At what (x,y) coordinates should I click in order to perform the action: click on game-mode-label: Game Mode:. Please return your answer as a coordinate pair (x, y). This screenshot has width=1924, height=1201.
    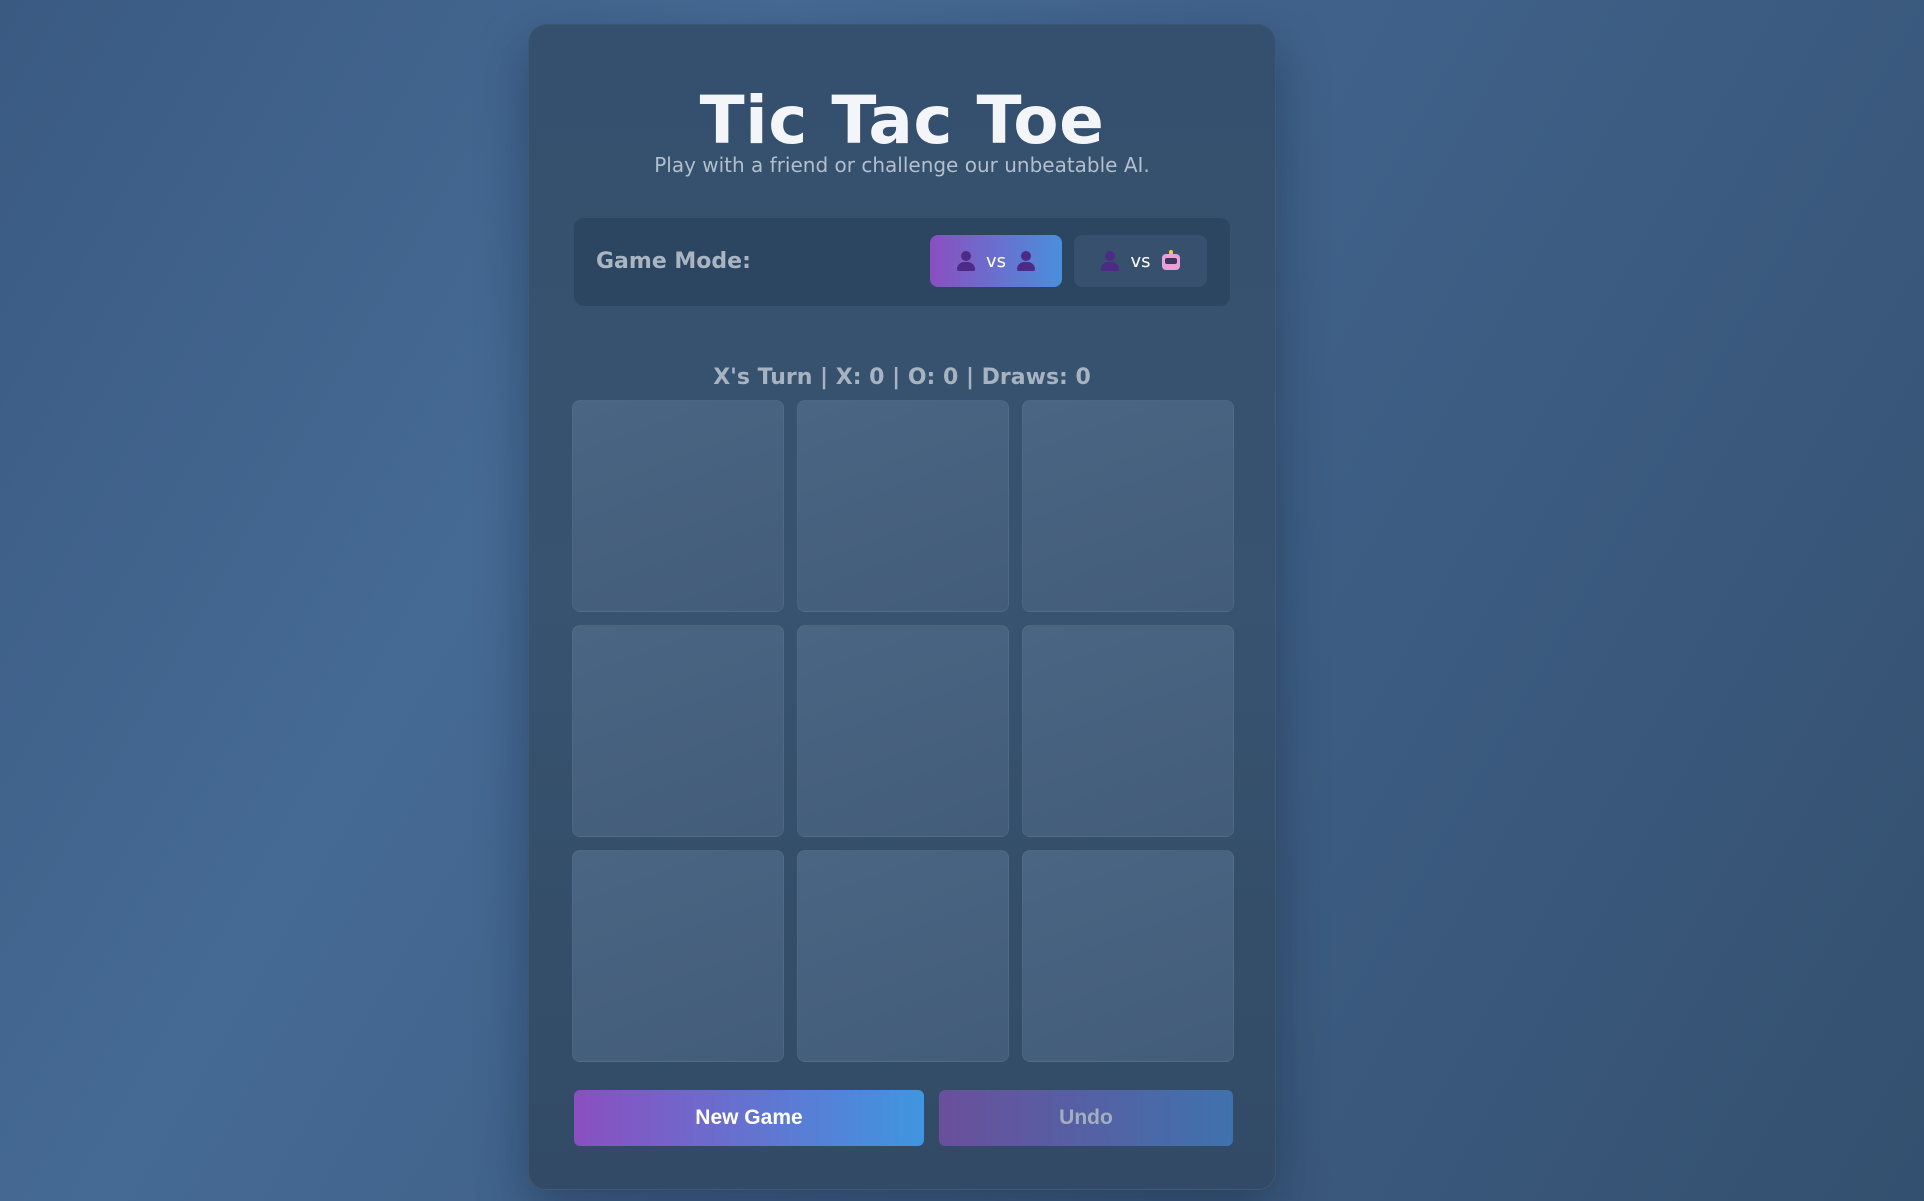
    Looking at the image, I should click on (673, 261).